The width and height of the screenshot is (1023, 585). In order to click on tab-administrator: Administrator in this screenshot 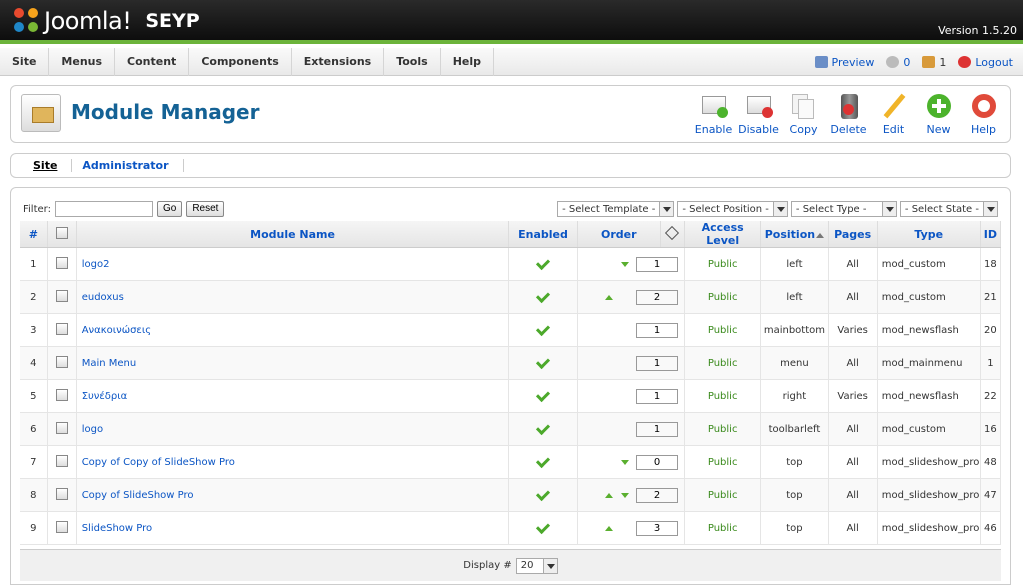, I will do `click(128, 165)`.